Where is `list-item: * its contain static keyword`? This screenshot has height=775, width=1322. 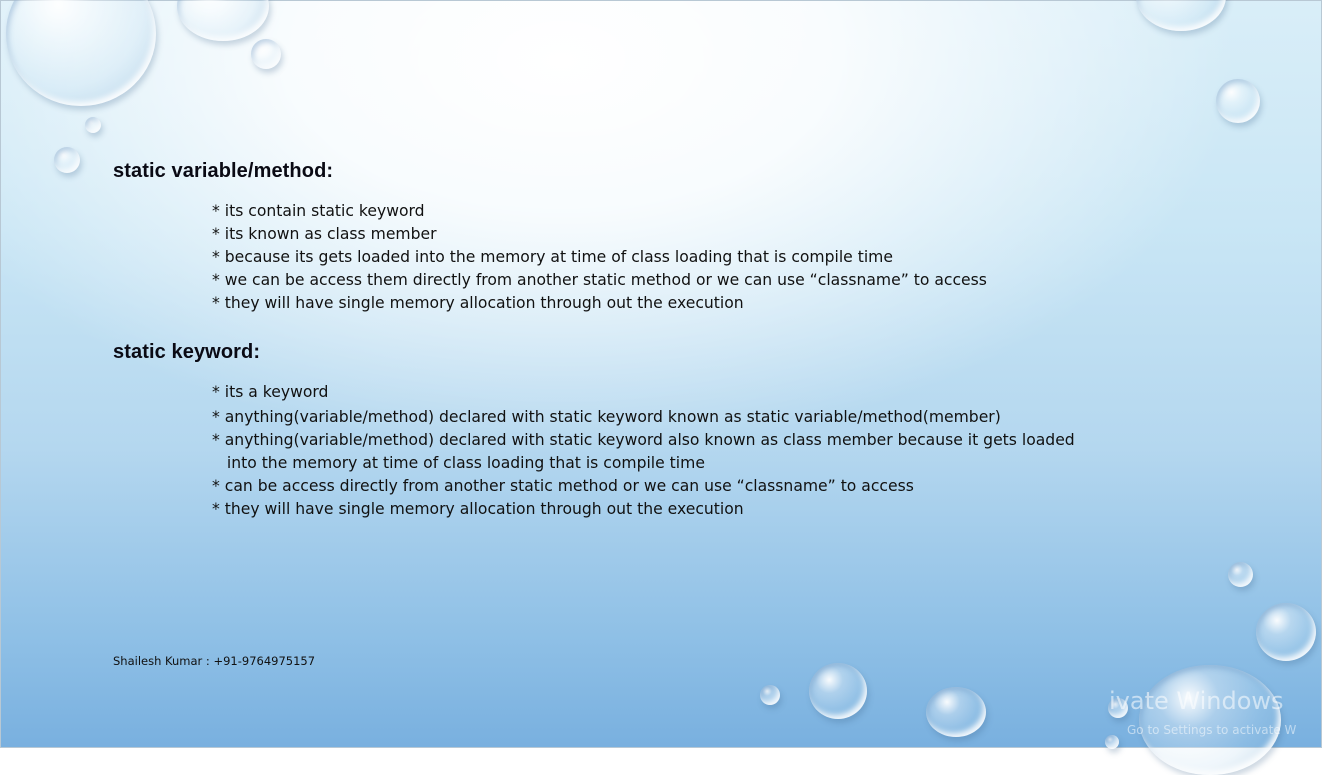
list-item: * its contain static keyword is located at coordinates (318, 211).